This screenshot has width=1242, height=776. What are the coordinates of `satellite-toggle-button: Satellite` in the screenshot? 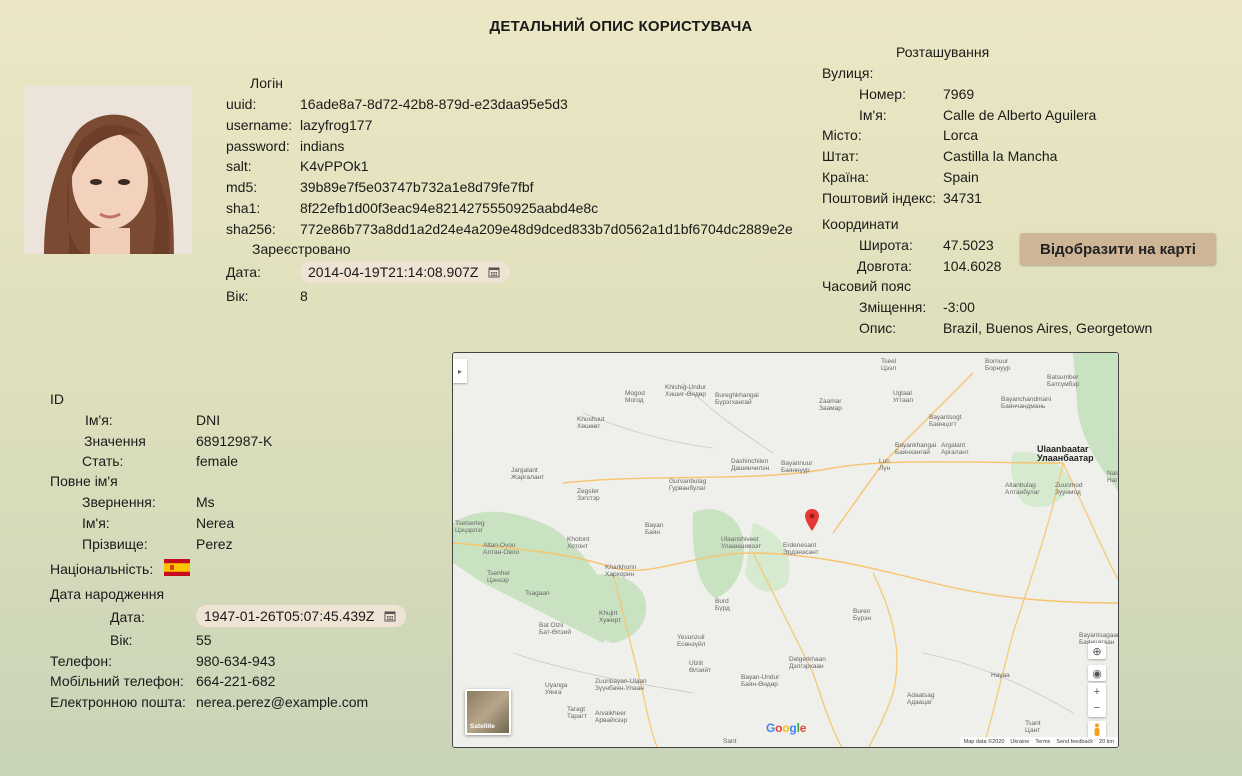 It's located at (488, 712).